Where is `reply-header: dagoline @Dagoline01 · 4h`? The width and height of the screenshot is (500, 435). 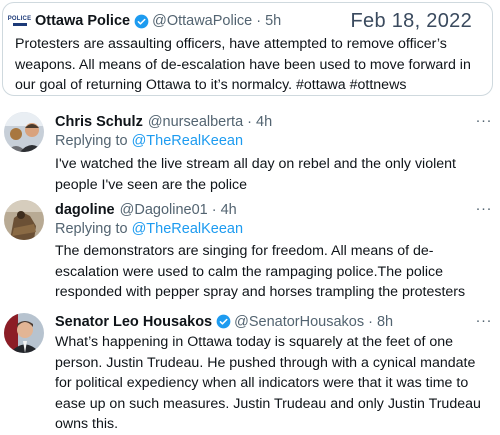
reply-header: dagoline @Dagoline01 · 4h is located at coordinates (146, 209).